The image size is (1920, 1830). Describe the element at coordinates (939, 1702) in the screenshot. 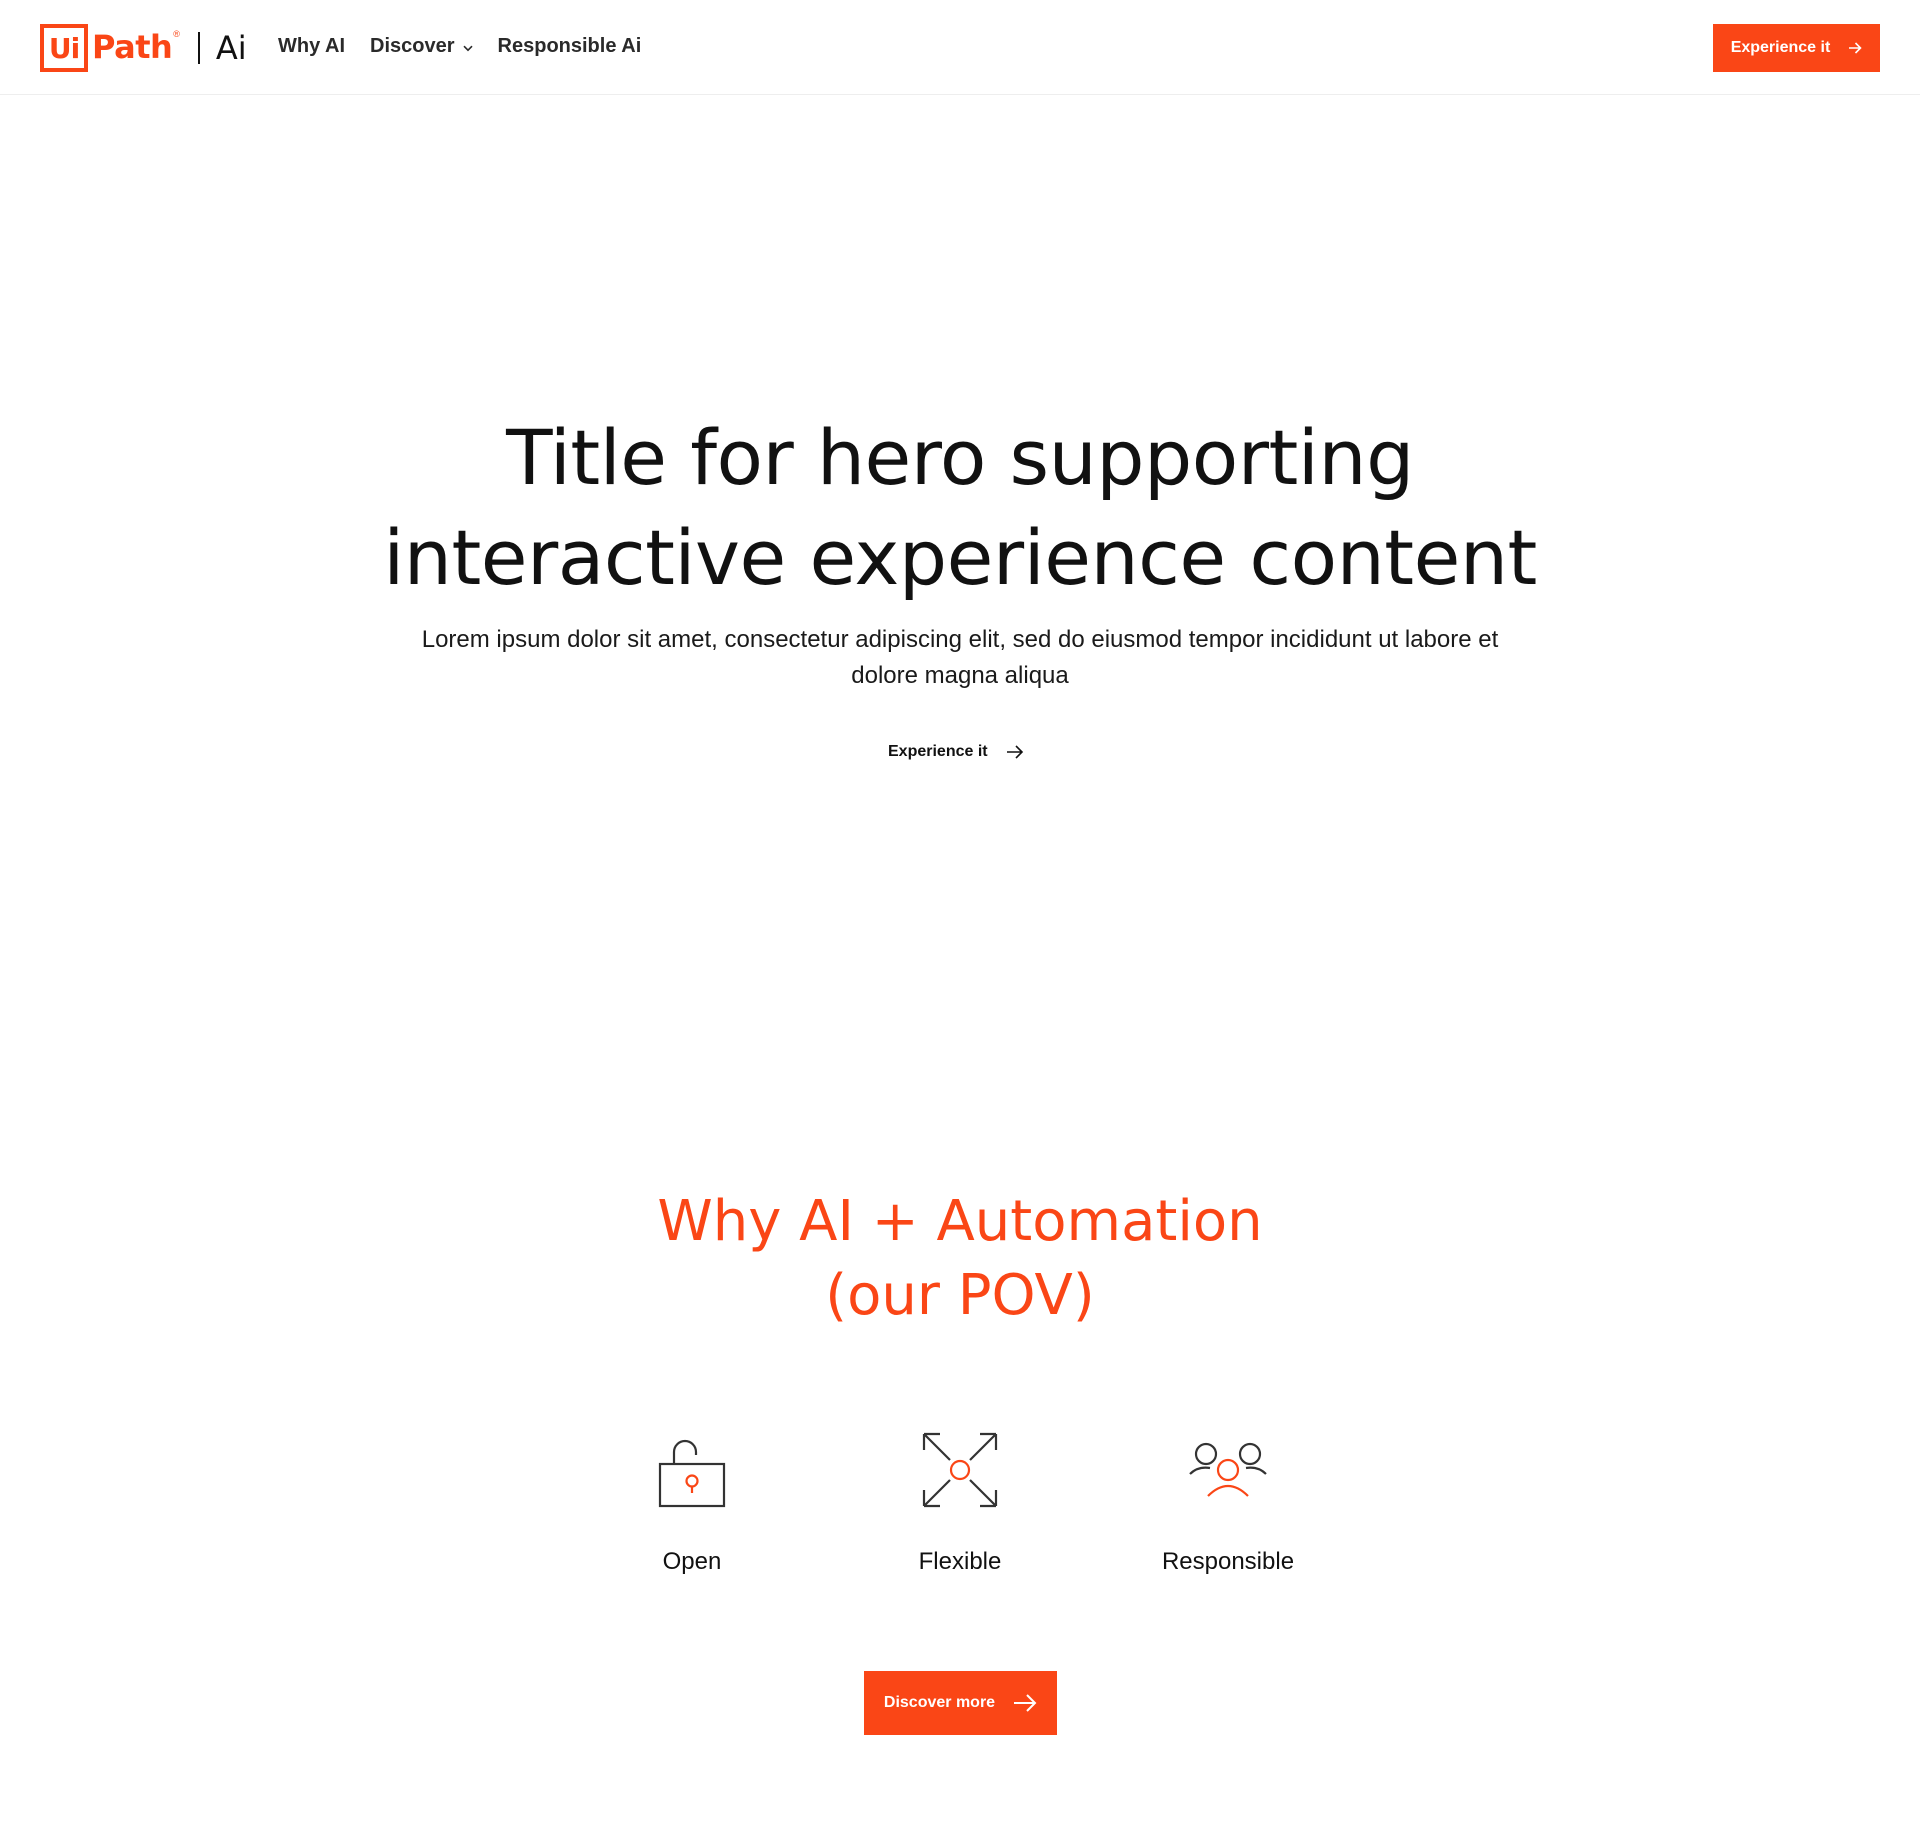

I see `discover-more-button-label: Discover more` at that location.